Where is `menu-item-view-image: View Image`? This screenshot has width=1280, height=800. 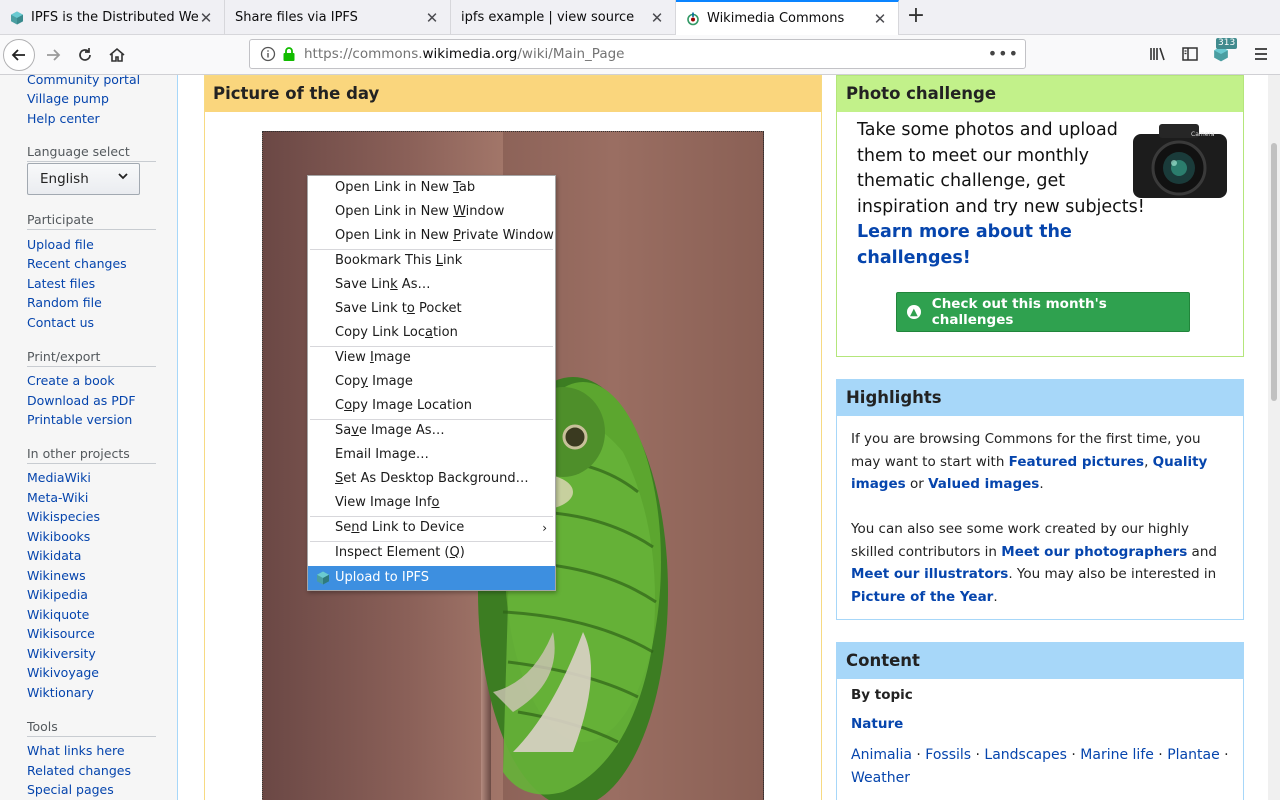 menu-item-view-image: View Image is located at coordinates (431, 358).